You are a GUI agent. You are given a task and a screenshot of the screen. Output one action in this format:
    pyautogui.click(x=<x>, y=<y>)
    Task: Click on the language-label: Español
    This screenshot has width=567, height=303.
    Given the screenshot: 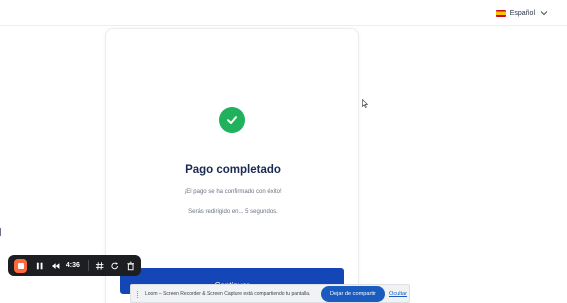 What is the action you would take?
    pyautogui.click(x=522, y=13)
    